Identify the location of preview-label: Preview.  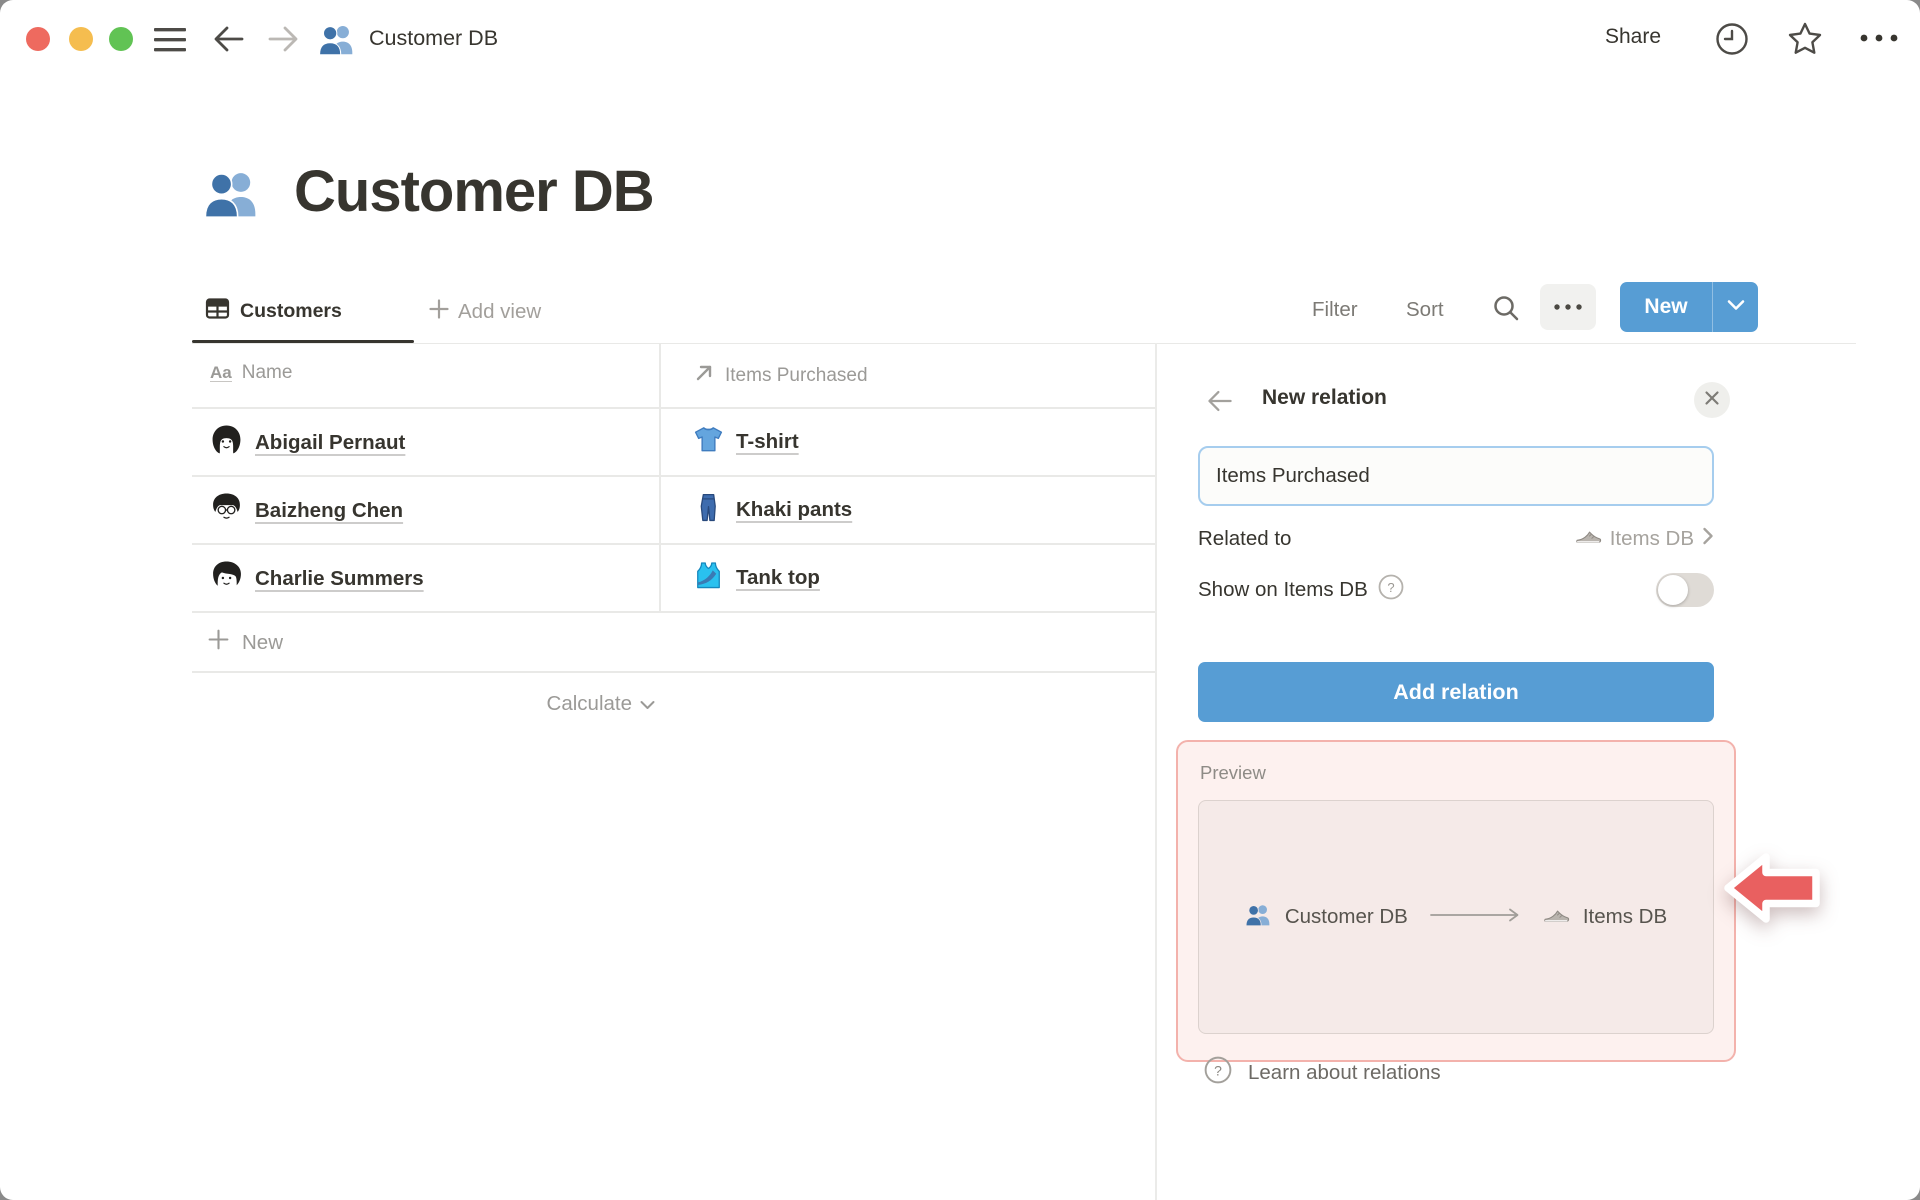
(1233, 772).